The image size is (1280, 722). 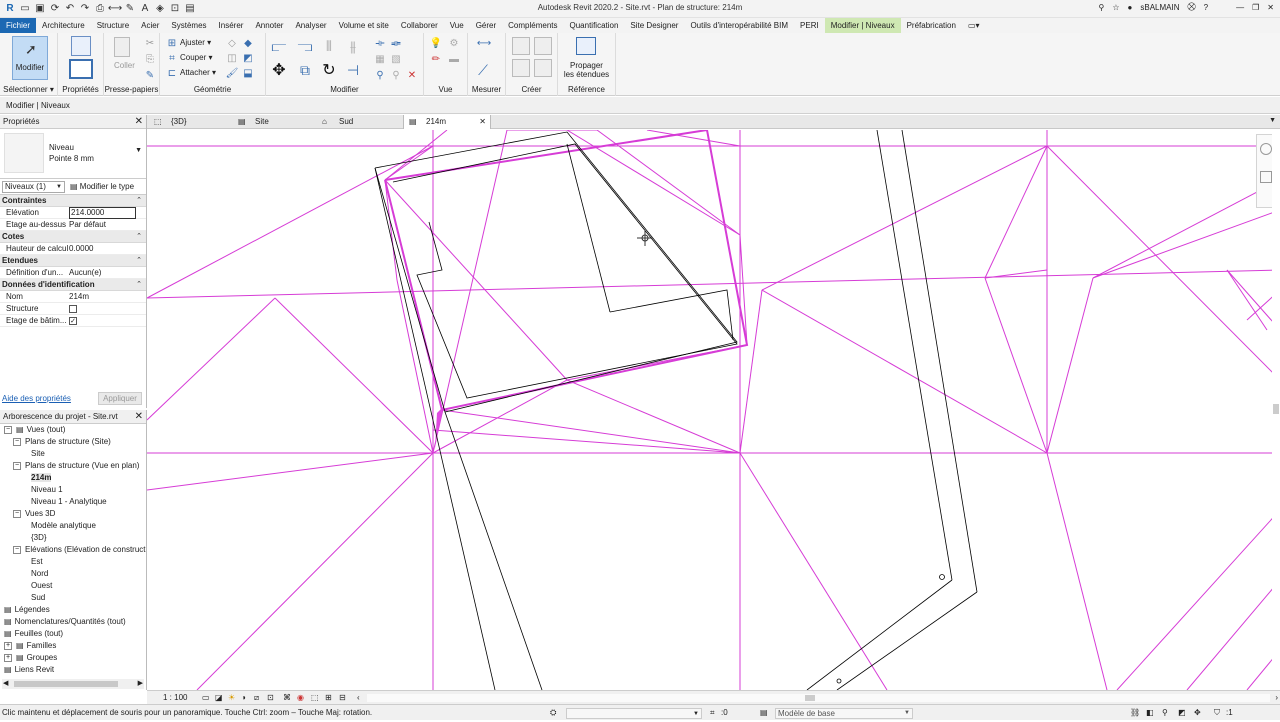 What do you see at coordinates (232, 43) in the screenshot?
I see `geometry-tool-1-icon: ◇` at bounding box center [232, 43].